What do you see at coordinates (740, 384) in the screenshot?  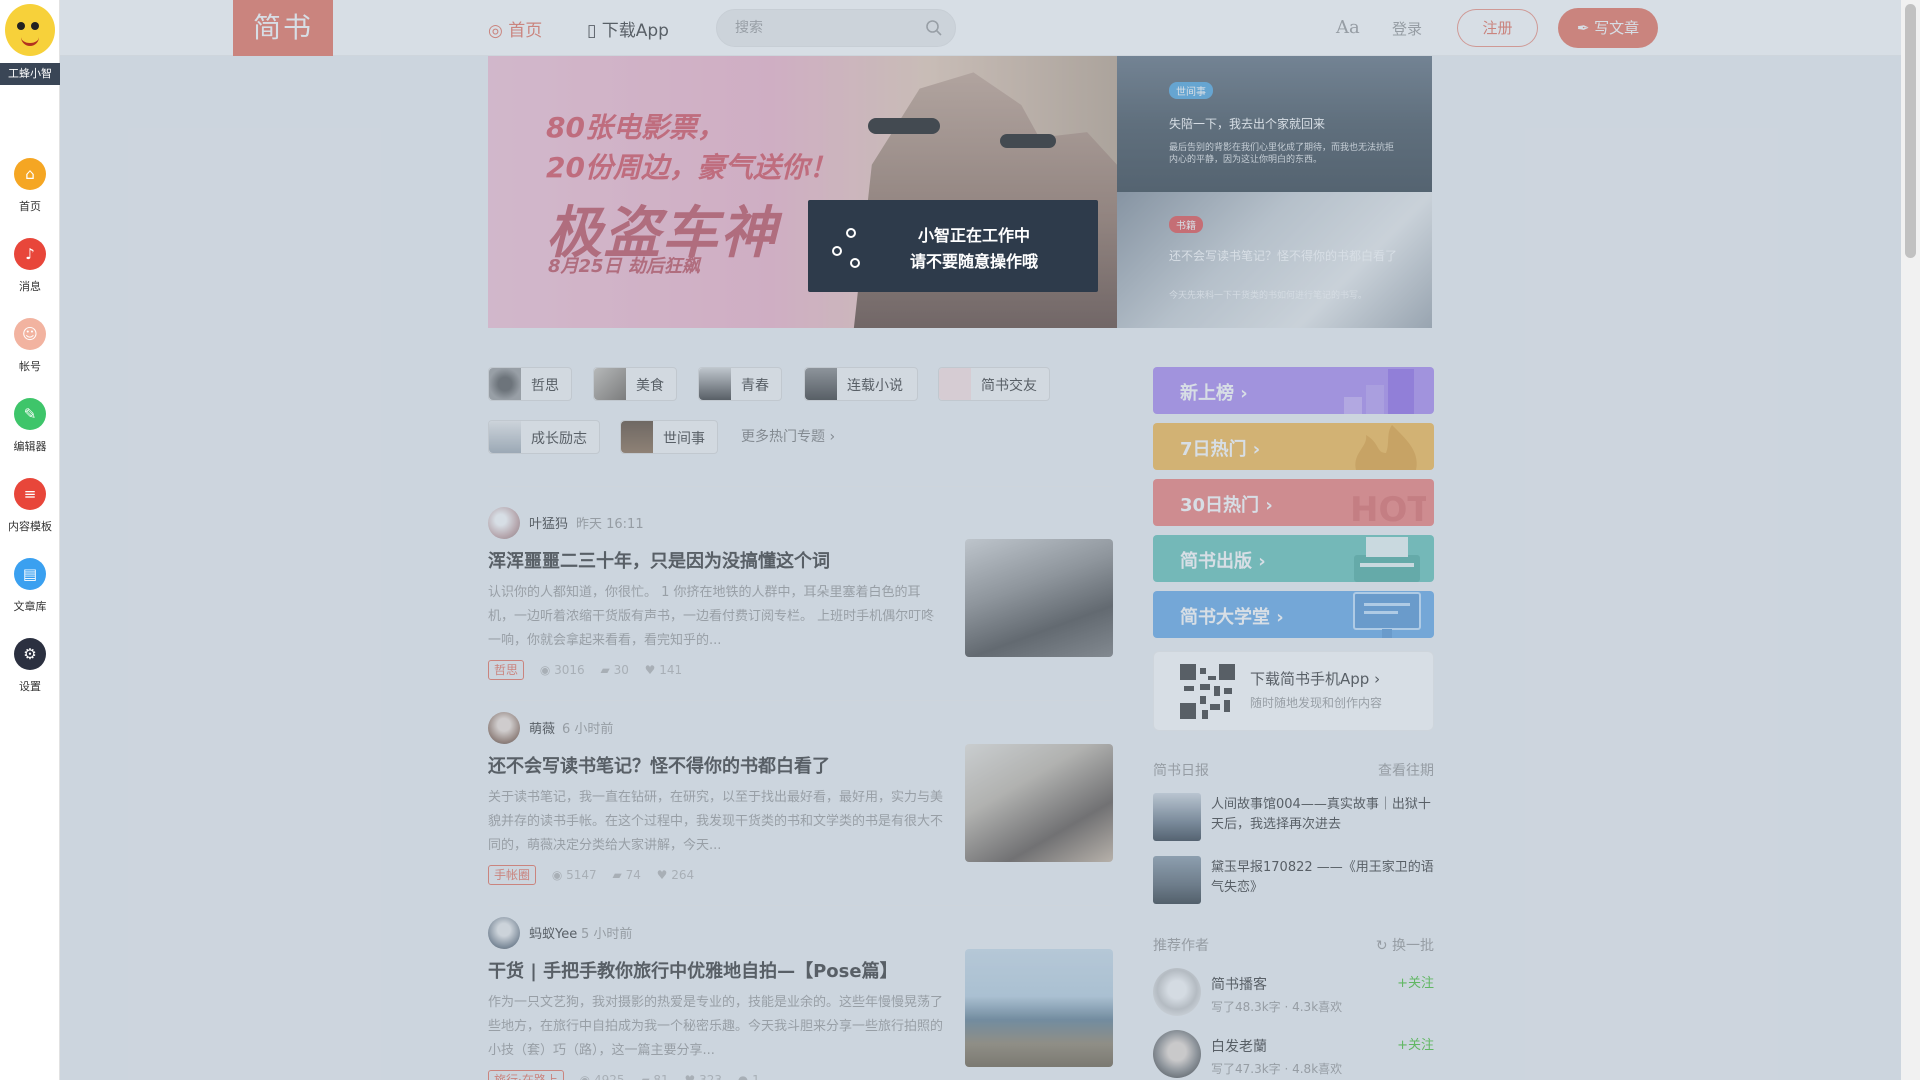 I see `topic-tag: 青春` at bounding box center [740, 384].